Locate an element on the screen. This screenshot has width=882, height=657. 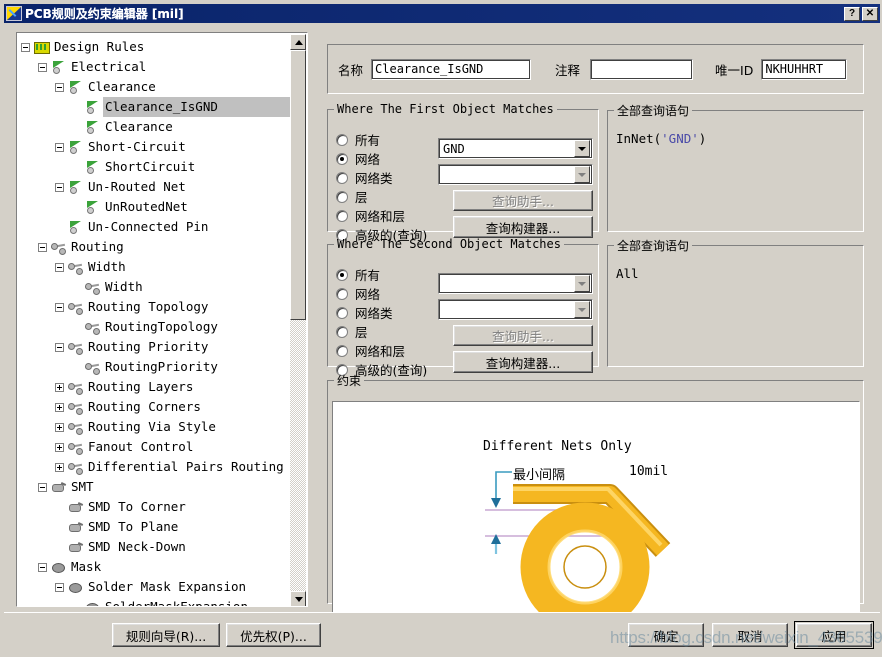
first-object-radio-list: 所有 网络 网络类层网络和层 高级的(查询) is located at coordinates (381, 187).